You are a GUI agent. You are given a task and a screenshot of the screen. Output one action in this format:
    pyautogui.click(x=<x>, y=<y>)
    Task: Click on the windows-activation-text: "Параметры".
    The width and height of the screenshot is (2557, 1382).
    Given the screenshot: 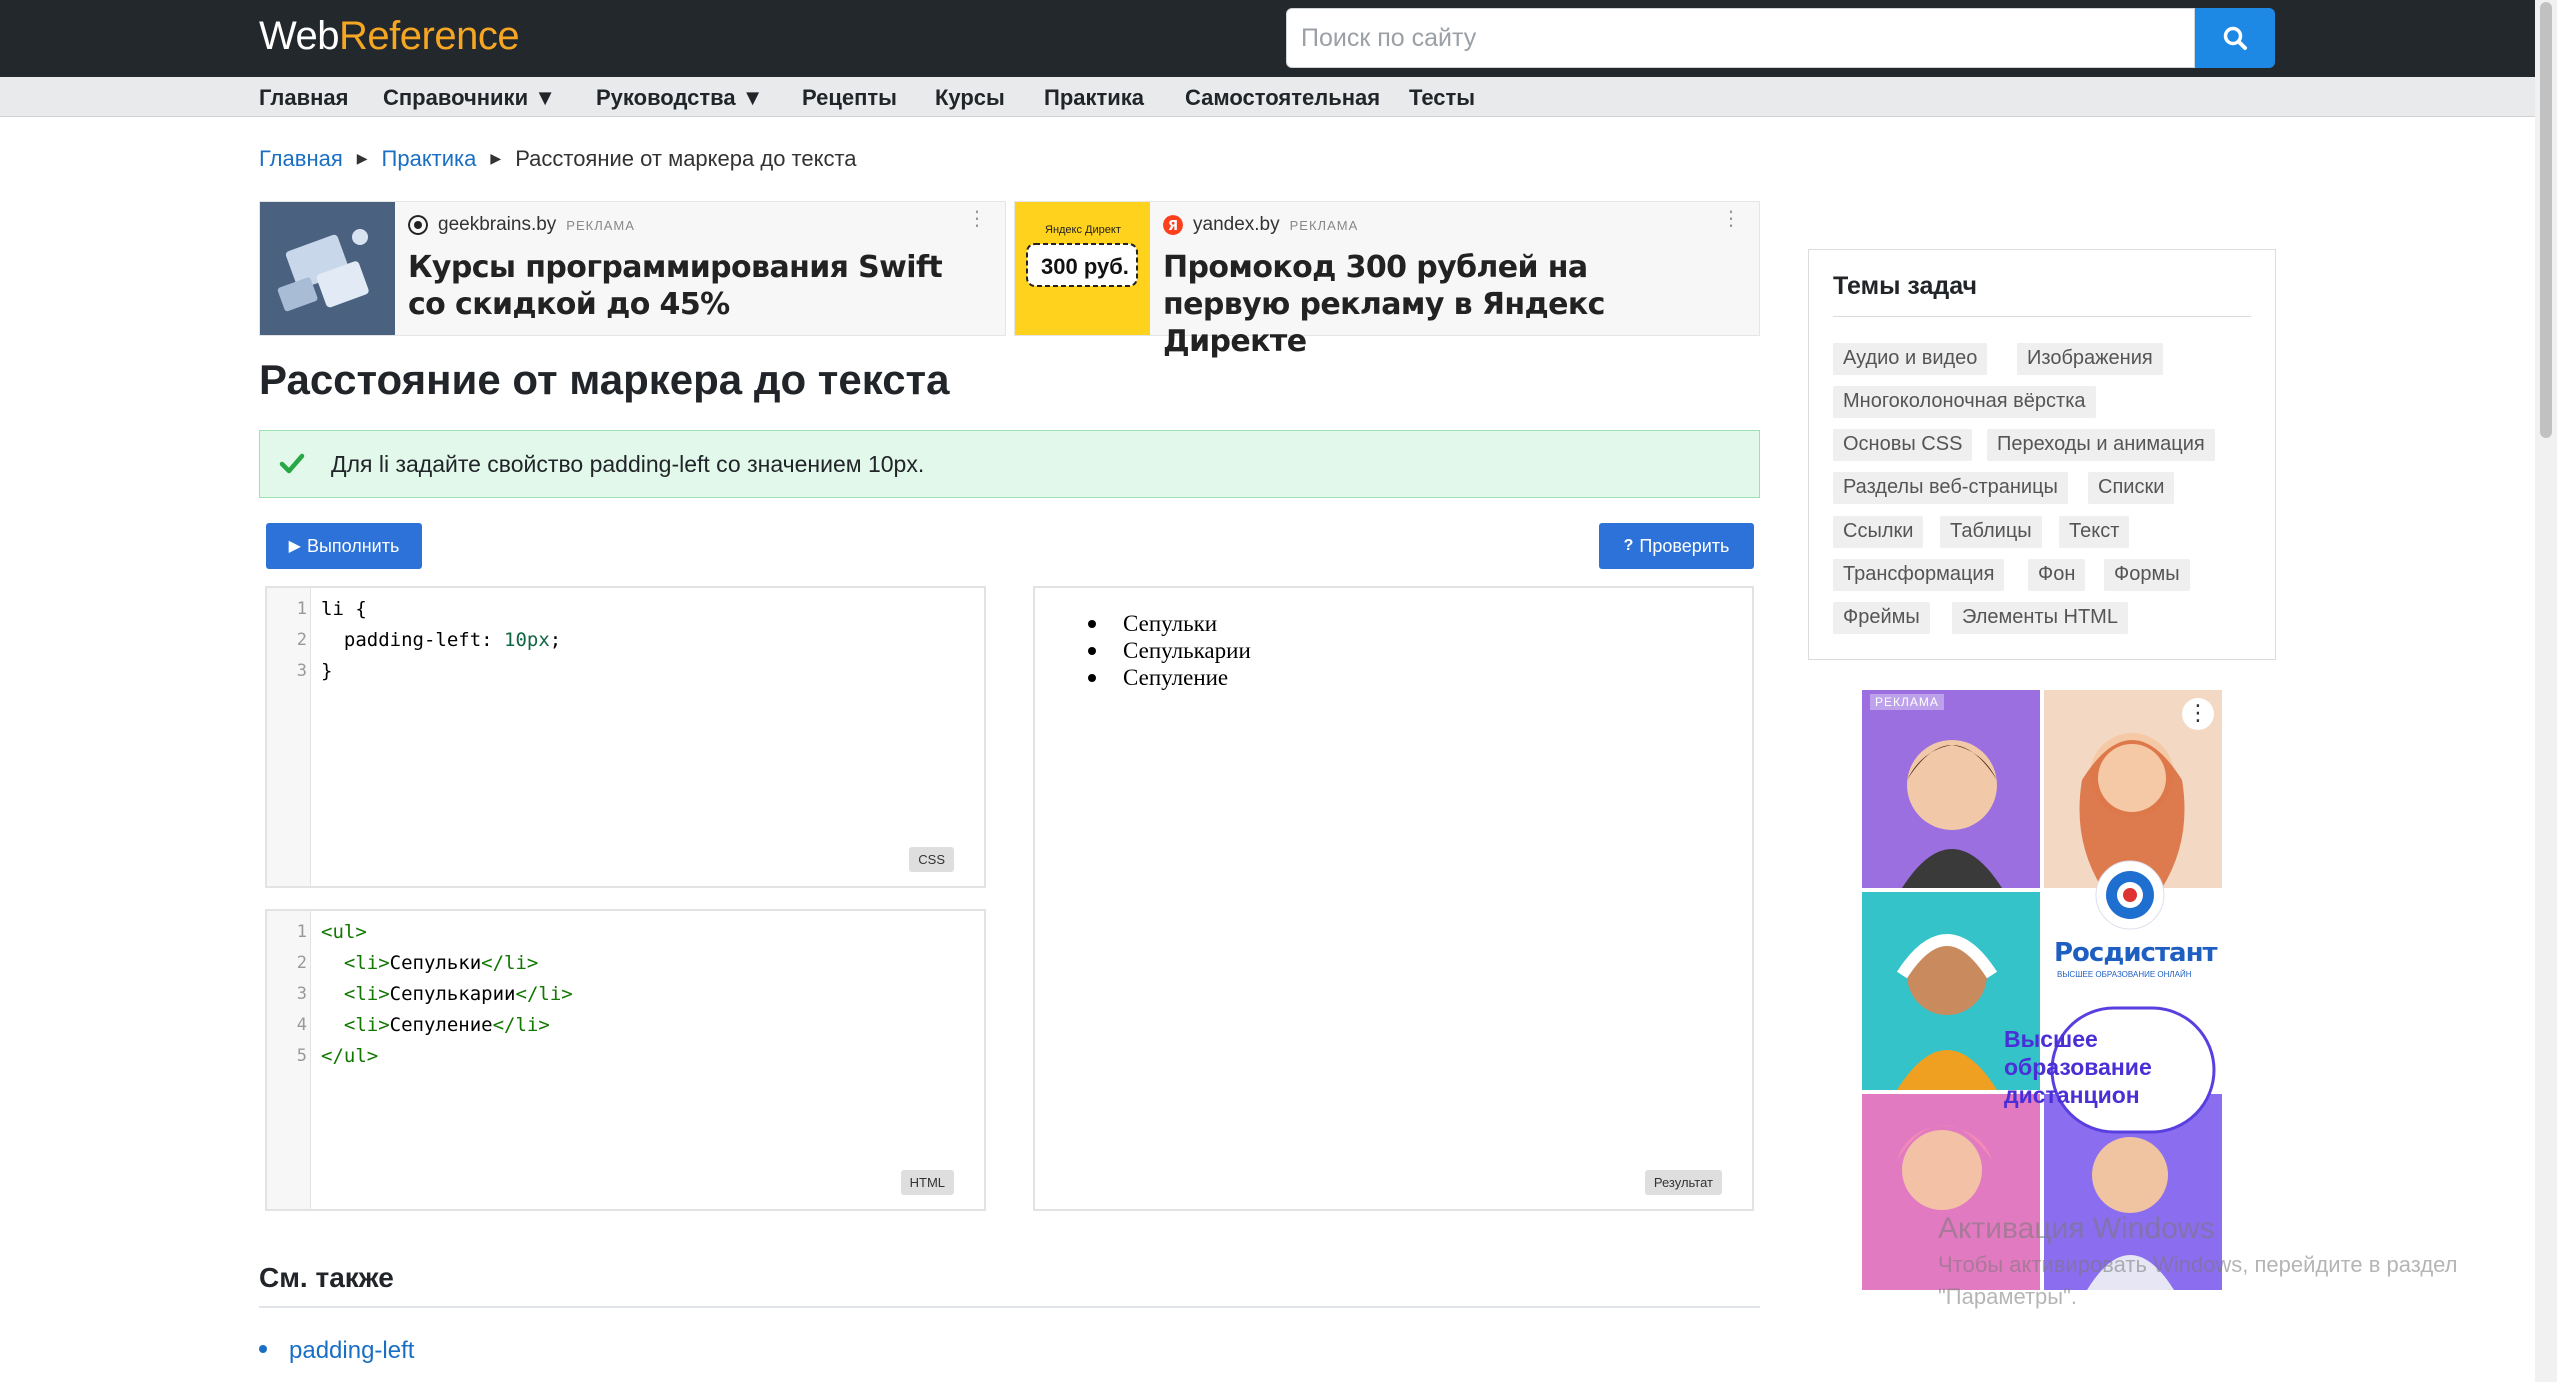 What is the action you would take?
    pyautogui.click(x=2008, y=1296)
    